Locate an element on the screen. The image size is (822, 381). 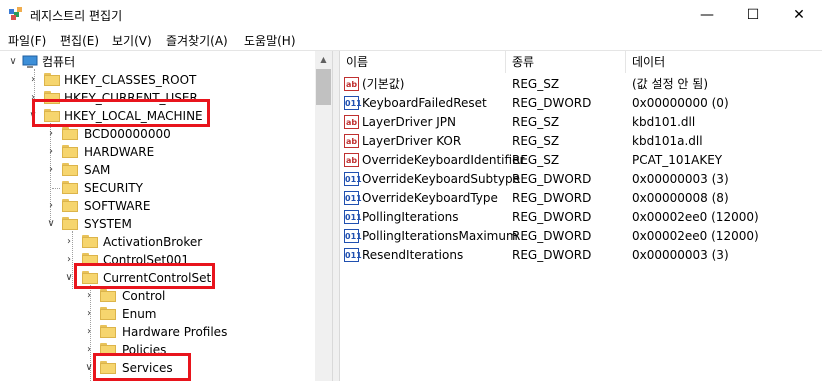
value-row: ab LayerDriver JPN REG_SZ kbd101.dll is located at coordinates (581, 122).